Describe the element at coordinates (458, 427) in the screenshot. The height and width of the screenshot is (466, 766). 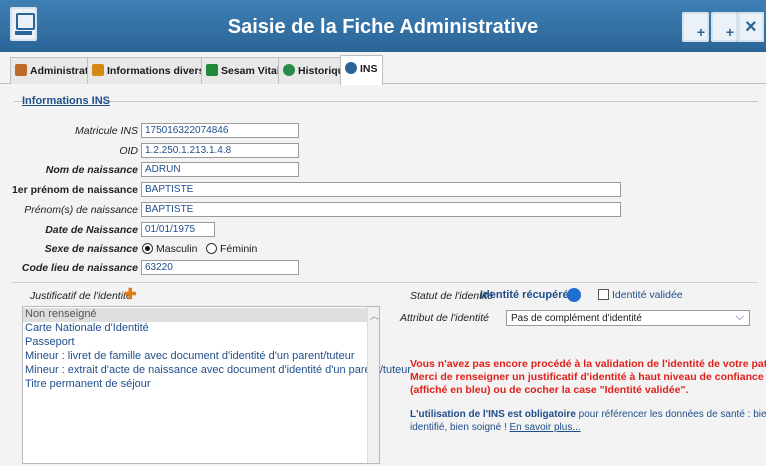
I see `info-line2: identifié, bien soigné !` at that location.